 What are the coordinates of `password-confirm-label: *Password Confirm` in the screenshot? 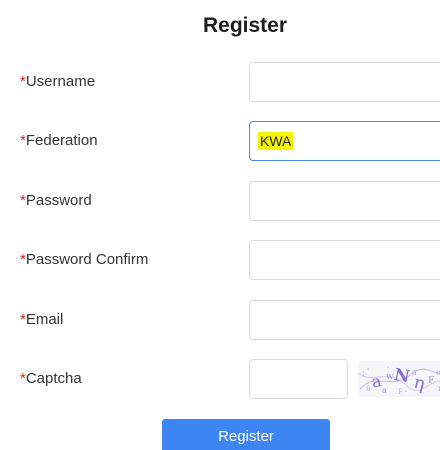 It's located at (84, 259).